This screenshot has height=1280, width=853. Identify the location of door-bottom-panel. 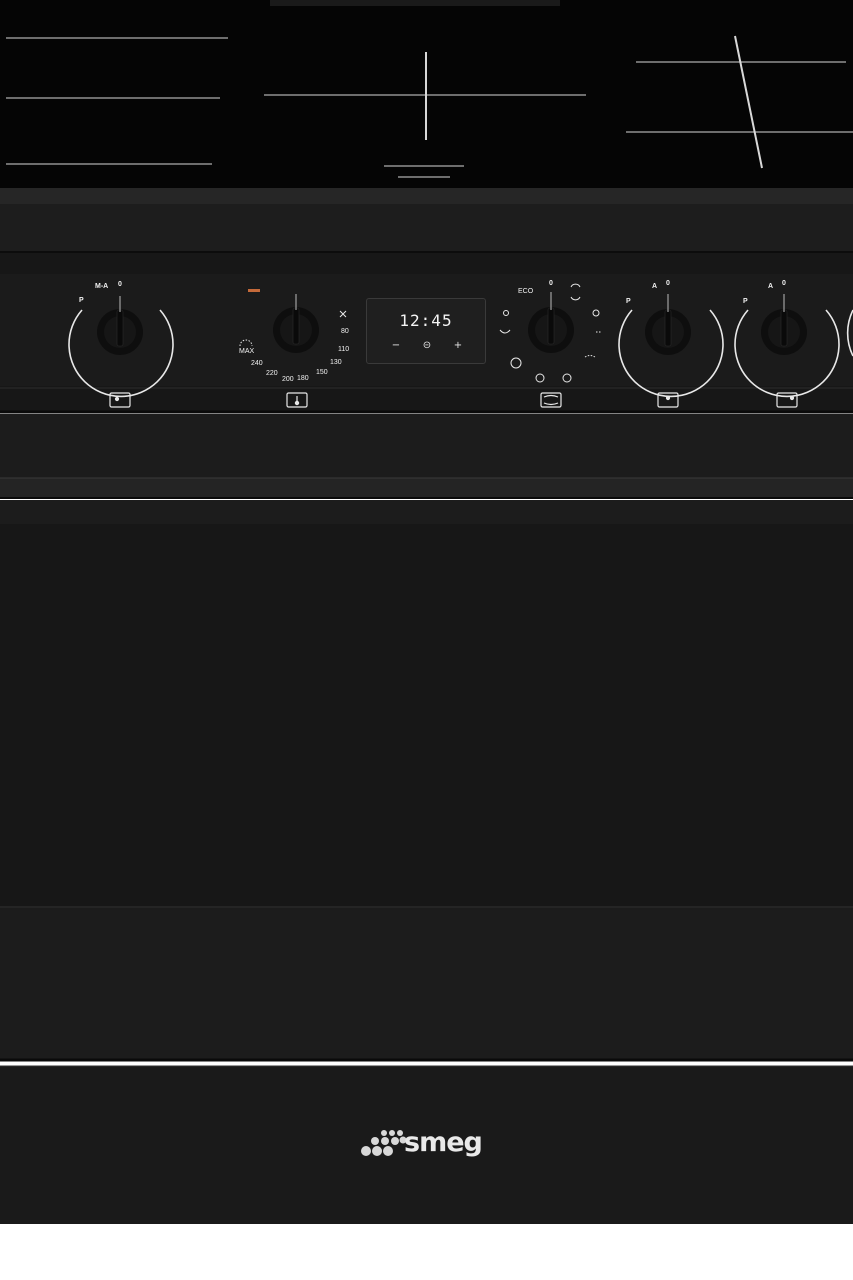
(426, 984).